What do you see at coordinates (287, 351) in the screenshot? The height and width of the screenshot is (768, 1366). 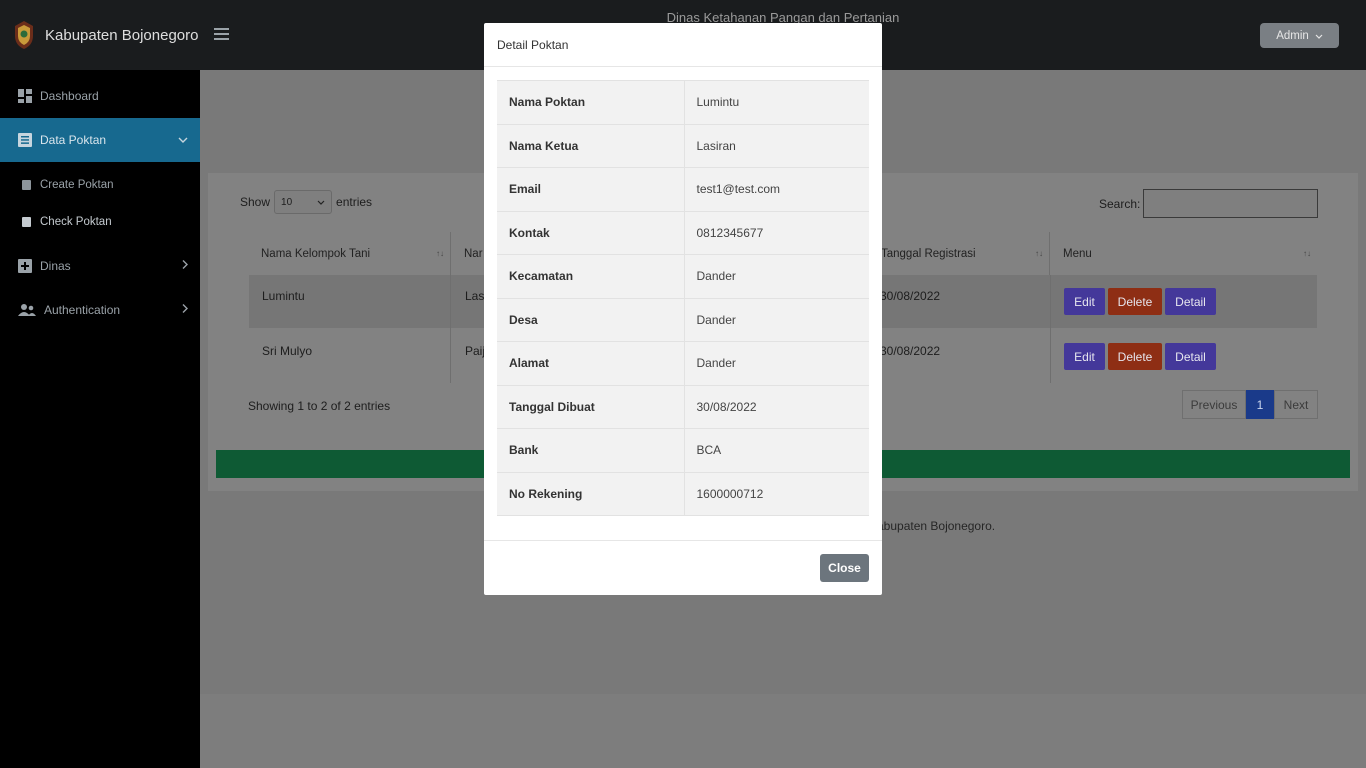 I see `cell-name: Sri Mulyo` at bounding box center [287, 351].